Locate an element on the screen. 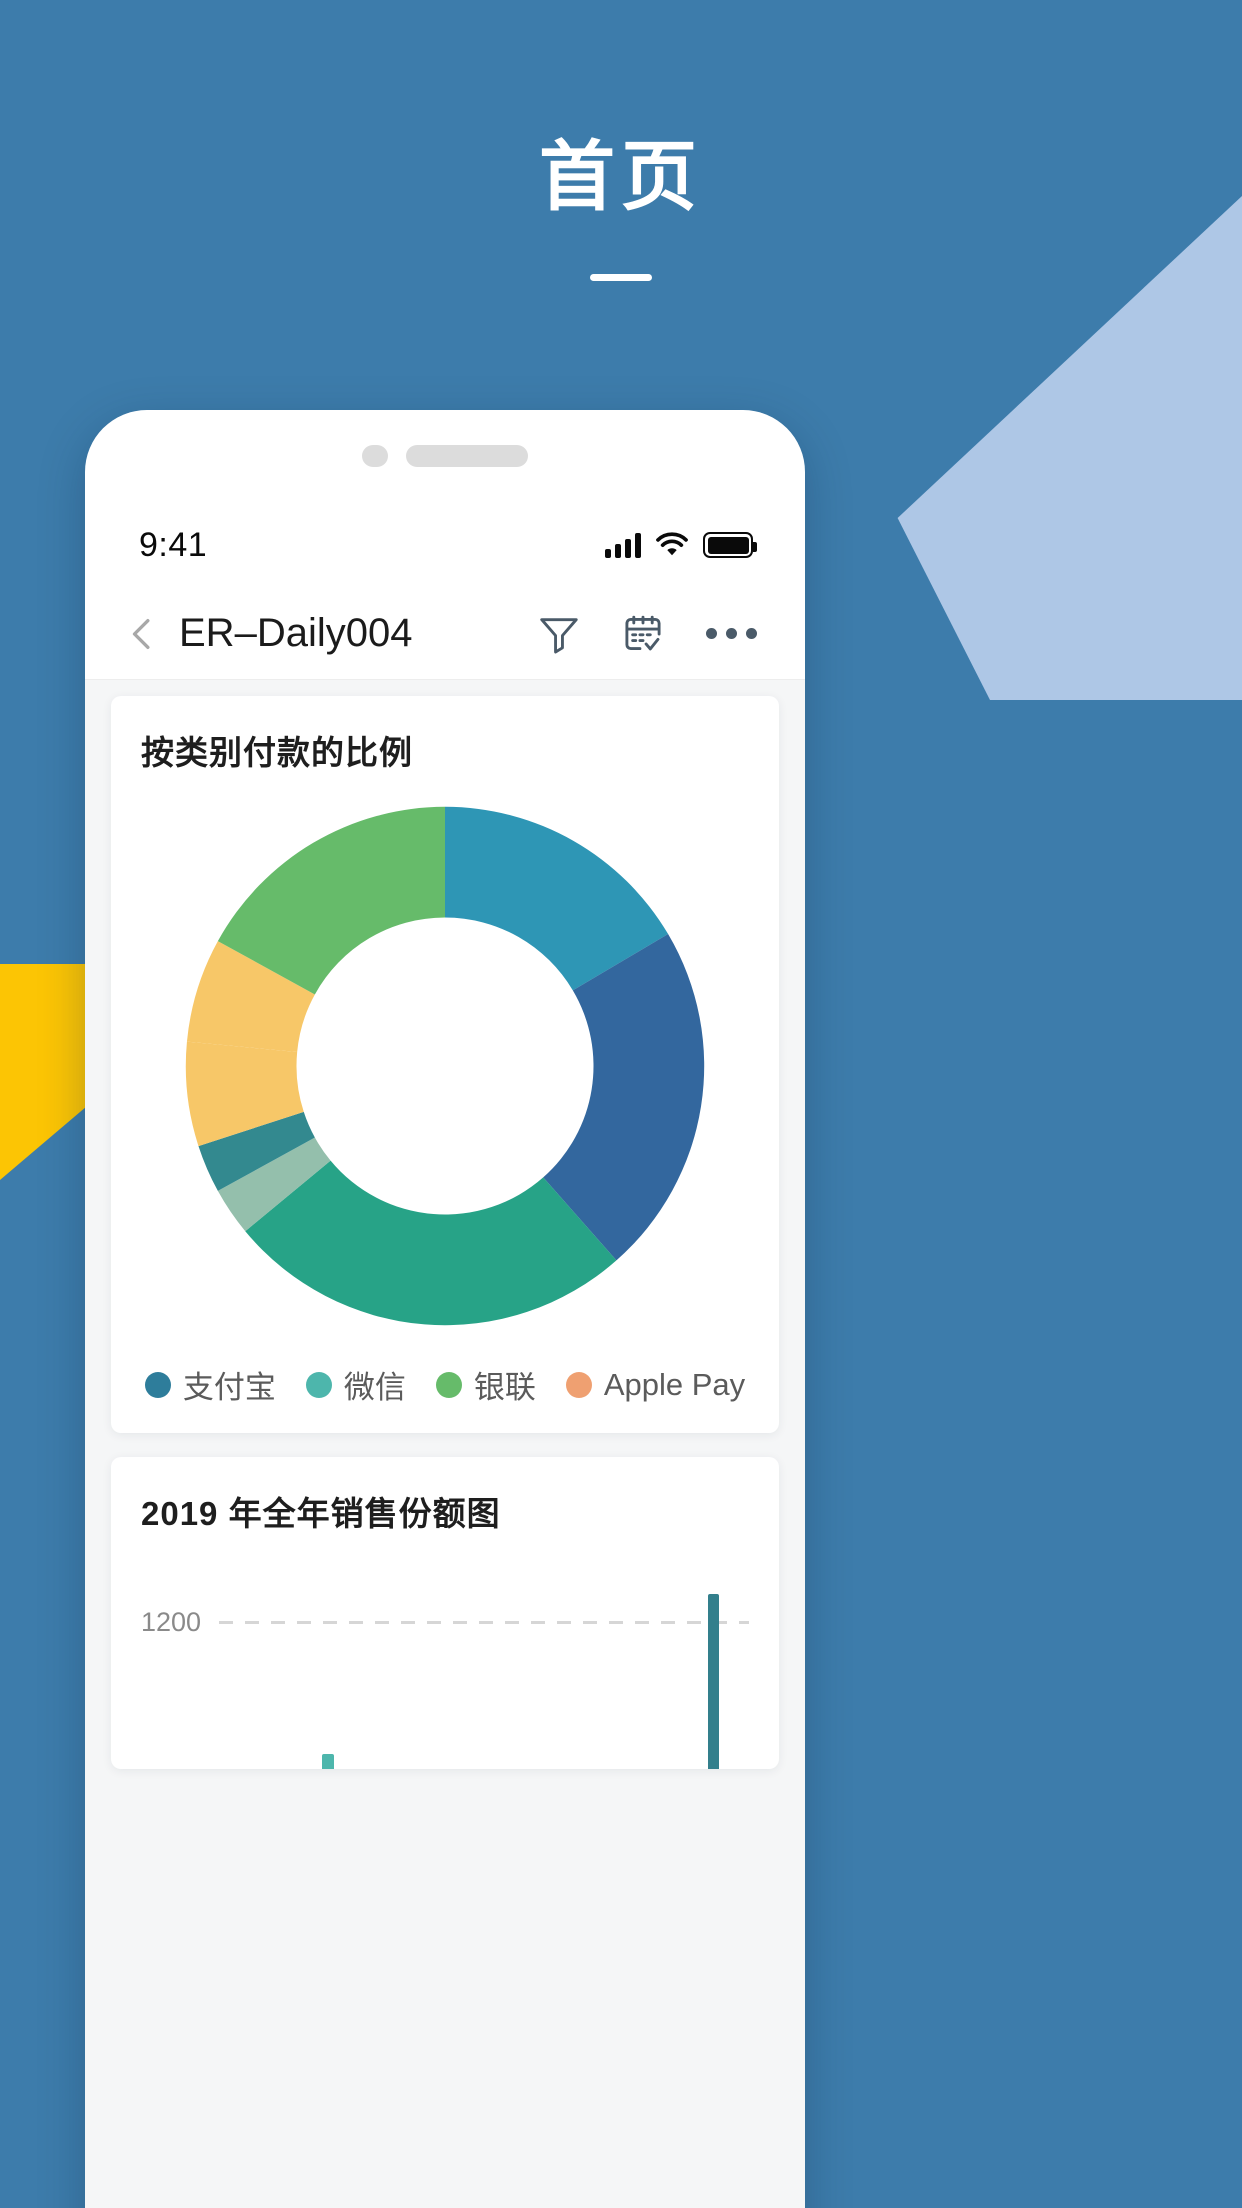 Image resolution: width=1242 pixels, height=2208 pixels. donut-chart is located at coordinates (445, 1066).